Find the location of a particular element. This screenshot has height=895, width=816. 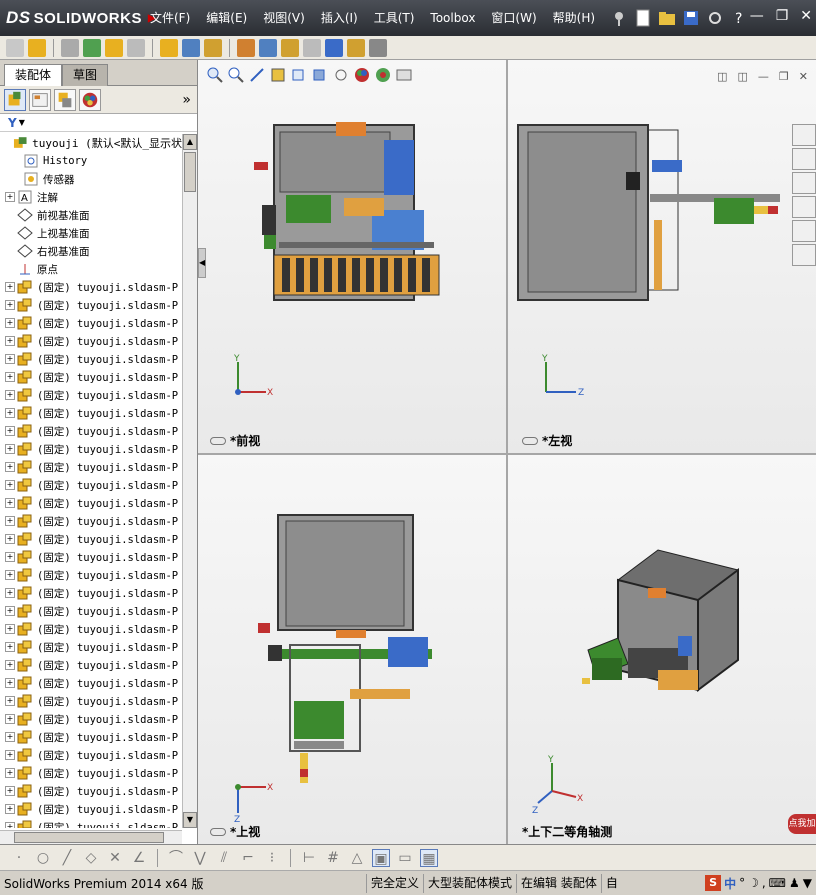

linear-pattern-icon is located at coordinates (92, 47).